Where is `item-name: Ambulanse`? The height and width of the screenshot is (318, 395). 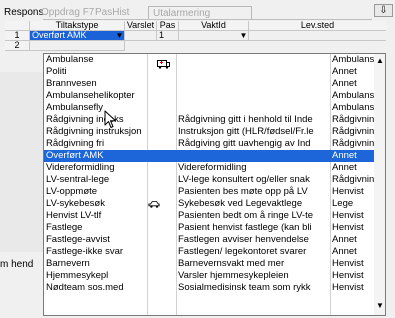
item-name: Ambulanse is located at coordinates (70, 59).